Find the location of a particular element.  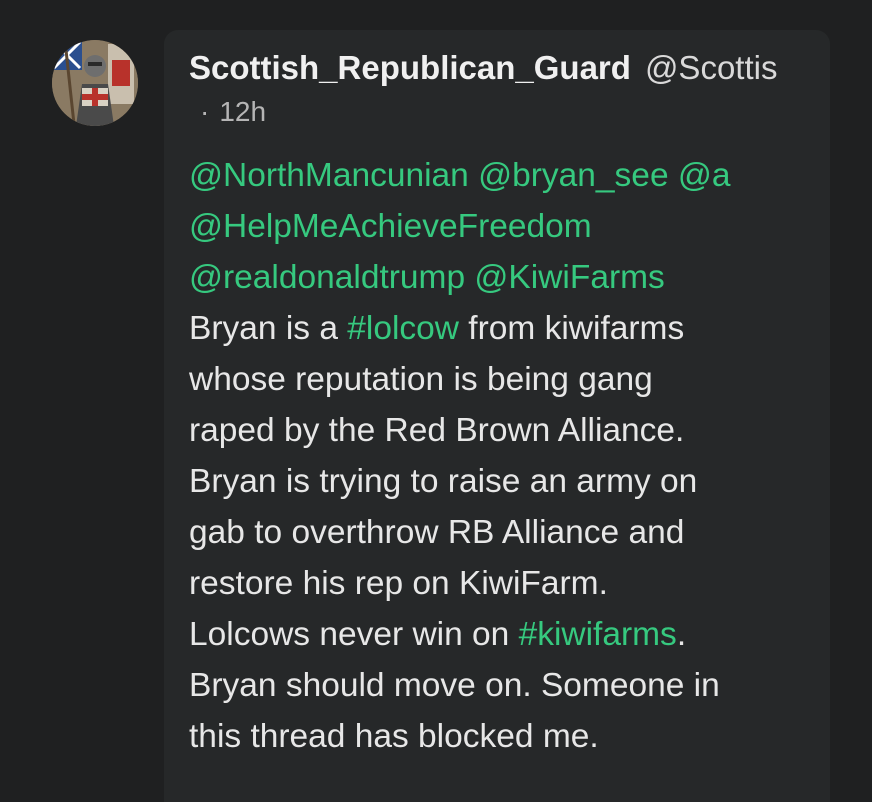

body-line: @NorthMancunian @bryan_see @a is located at coordinates (504, 175).